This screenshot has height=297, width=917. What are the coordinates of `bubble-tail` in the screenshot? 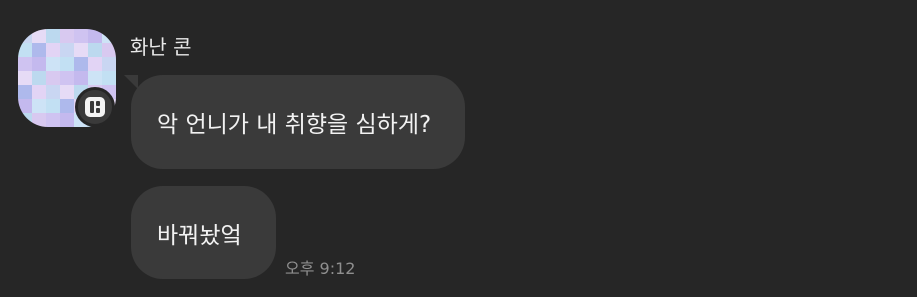 It's located at (131, 82).